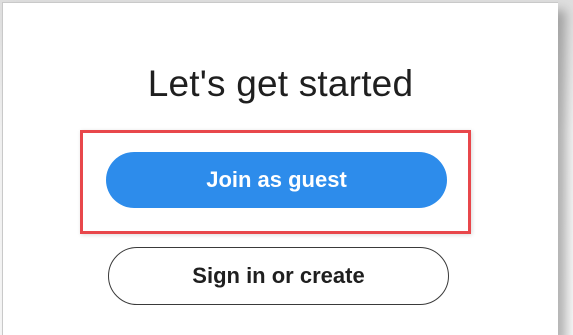  Describe the element at coordinates (280, 83) in the screenshot. I see `page-title: Let's get started` at that location.